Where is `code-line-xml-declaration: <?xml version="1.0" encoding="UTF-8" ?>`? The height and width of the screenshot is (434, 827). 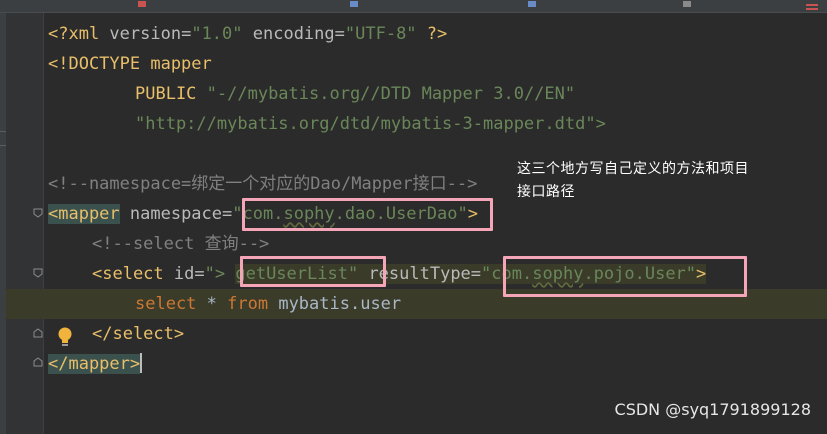 code-line-xml-declaration: <?xml version="1.0" encoding="UTF-8" ?> is located at coordinates (247, 34).